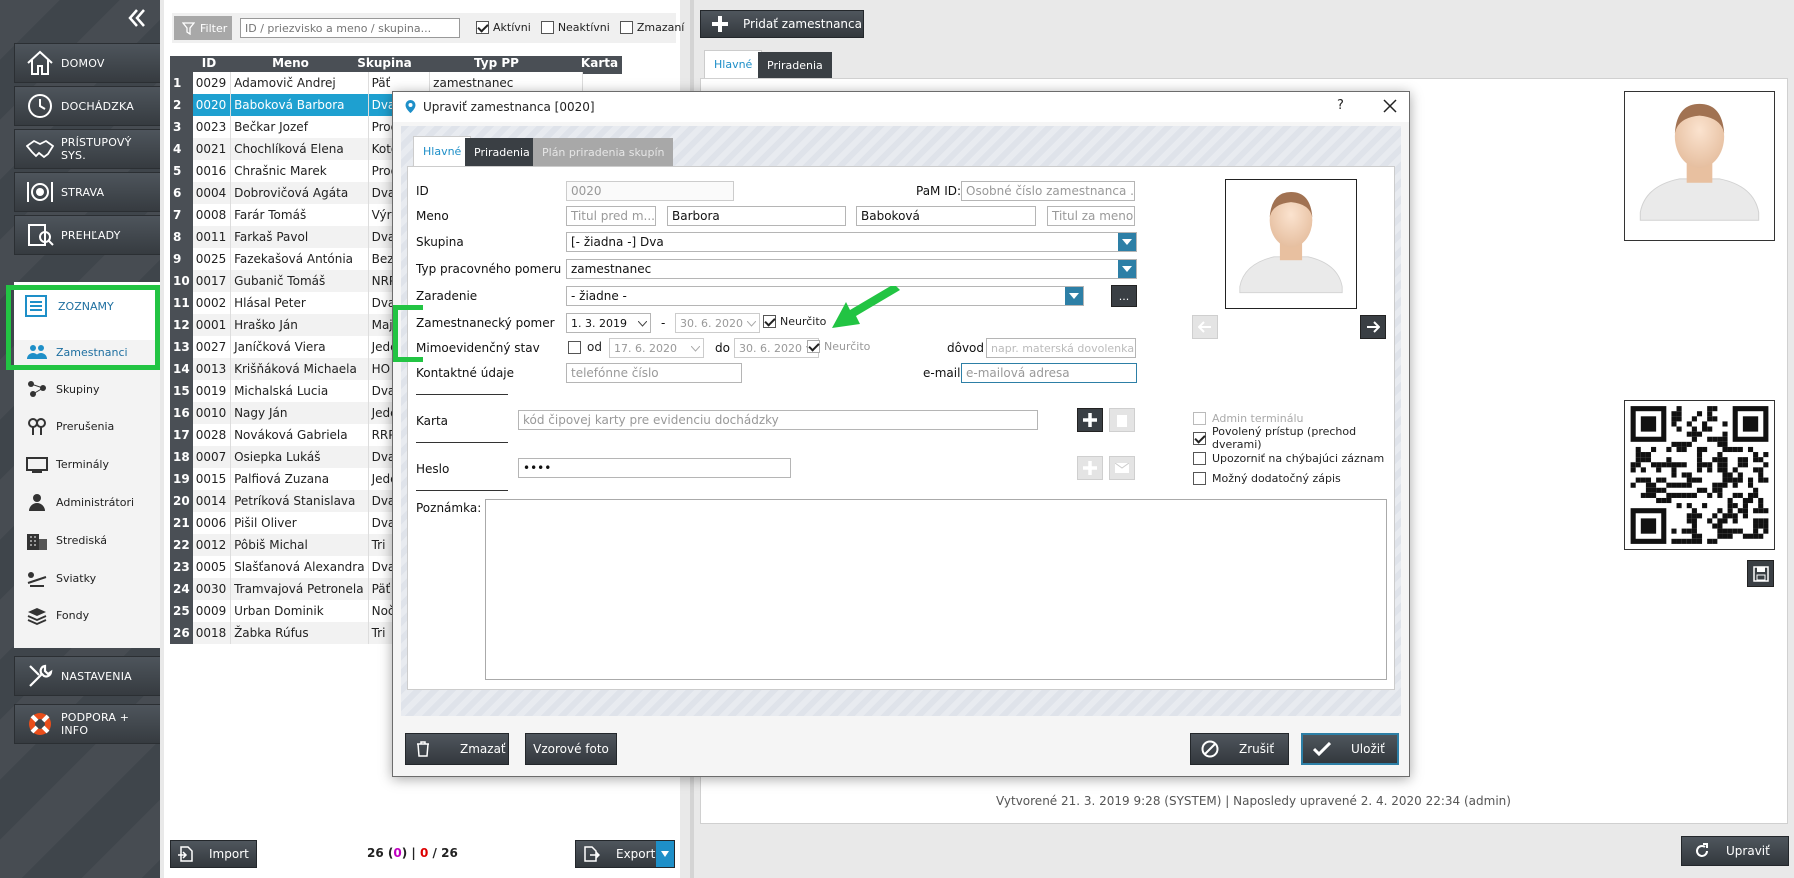  Describe the element at coordinates (83, 327) in the screenshot. I see `highlight-box` at that location.